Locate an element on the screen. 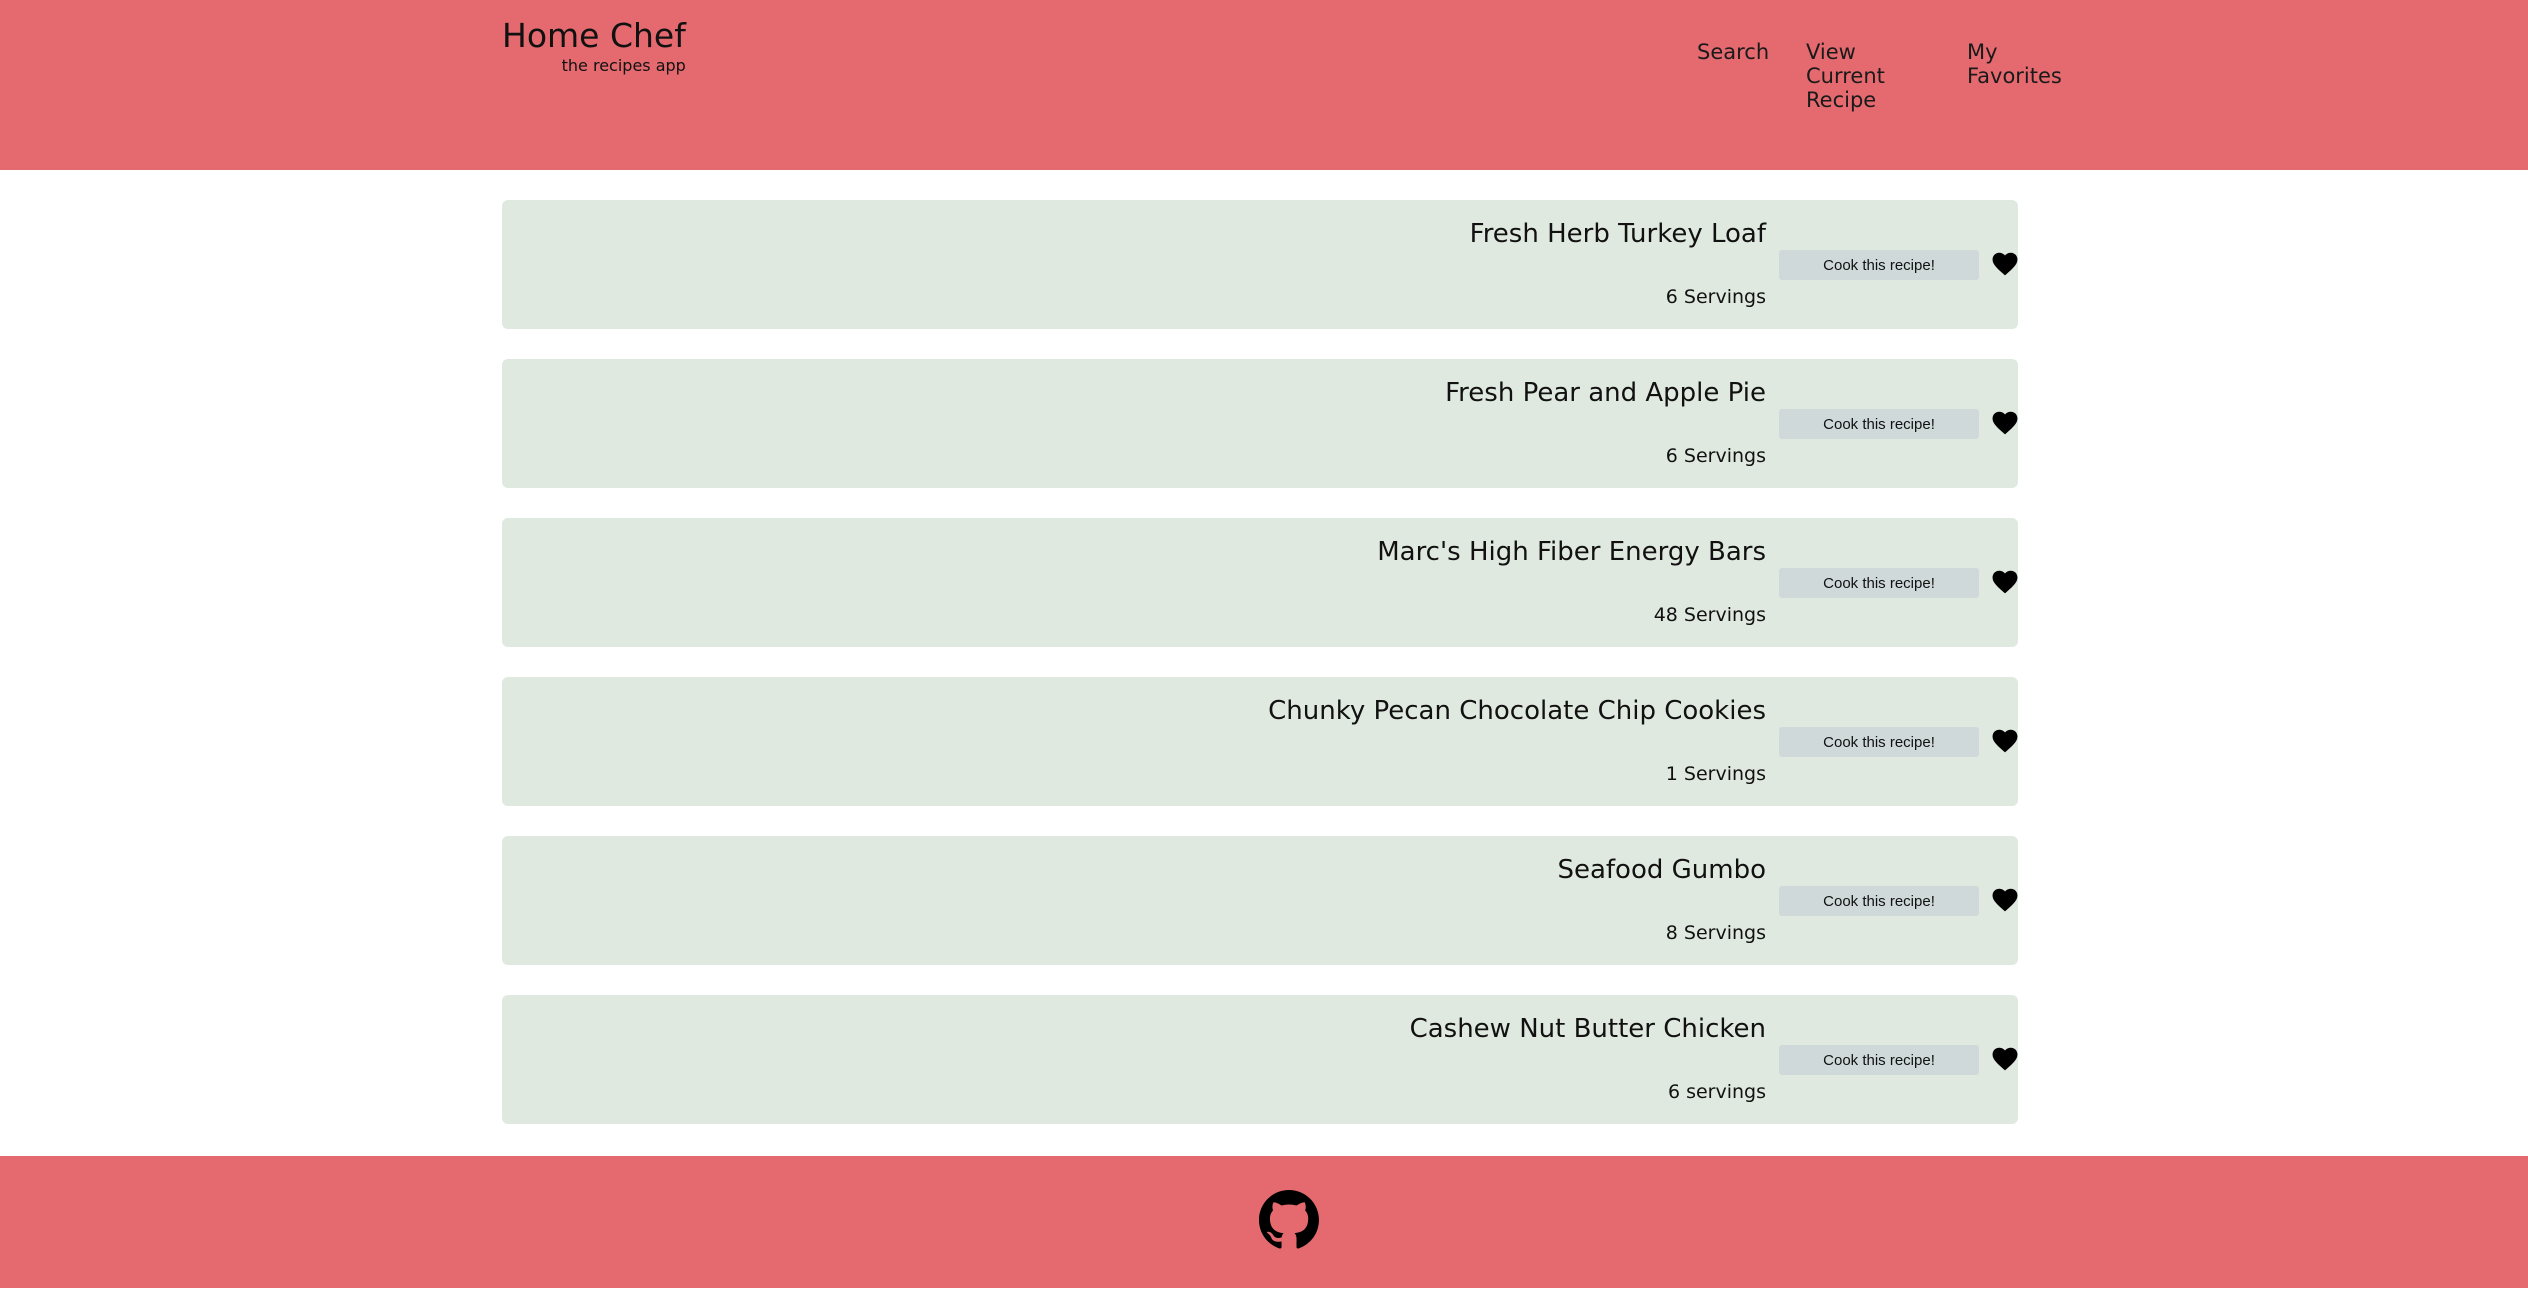 This screenshot has width=2528, height=1290. recipe-title: Fresh Pear and Apple Pie is located at coordinates (1605, 393).